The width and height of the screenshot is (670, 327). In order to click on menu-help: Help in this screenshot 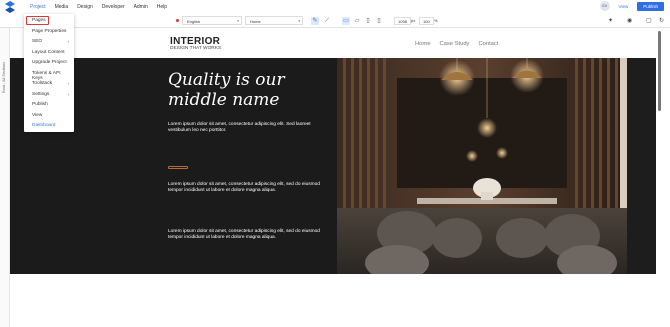, I will do `click(162, 7)`.